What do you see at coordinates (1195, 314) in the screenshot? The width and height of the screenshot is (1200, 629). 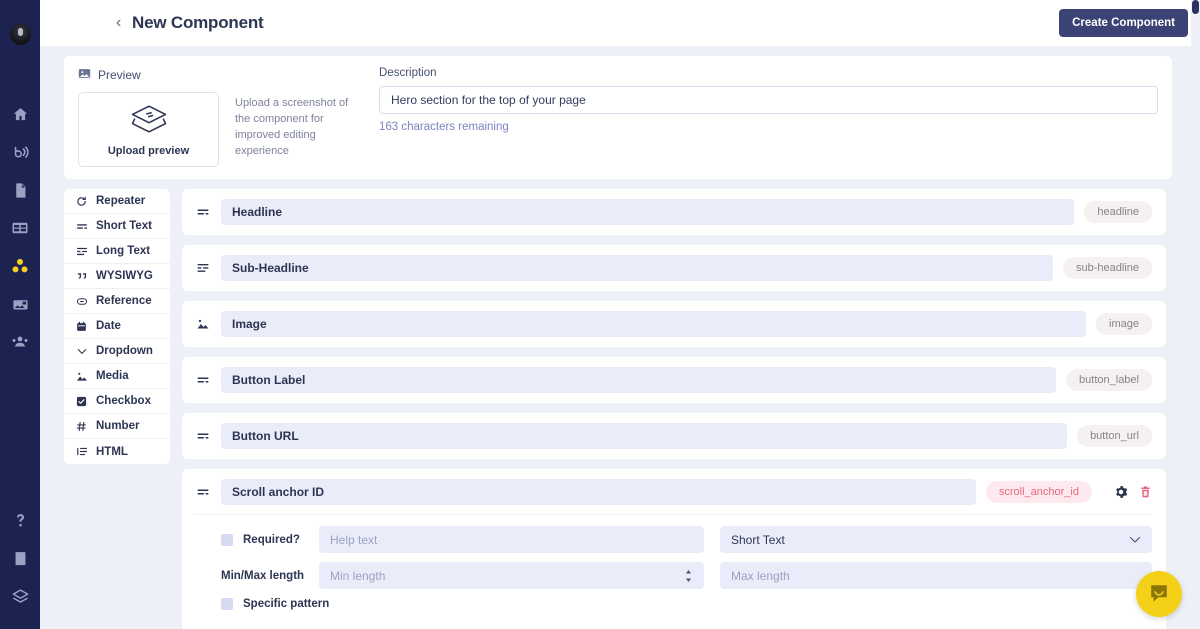 I see `vertical-scrollbar` at bounding box center [1195, 314].